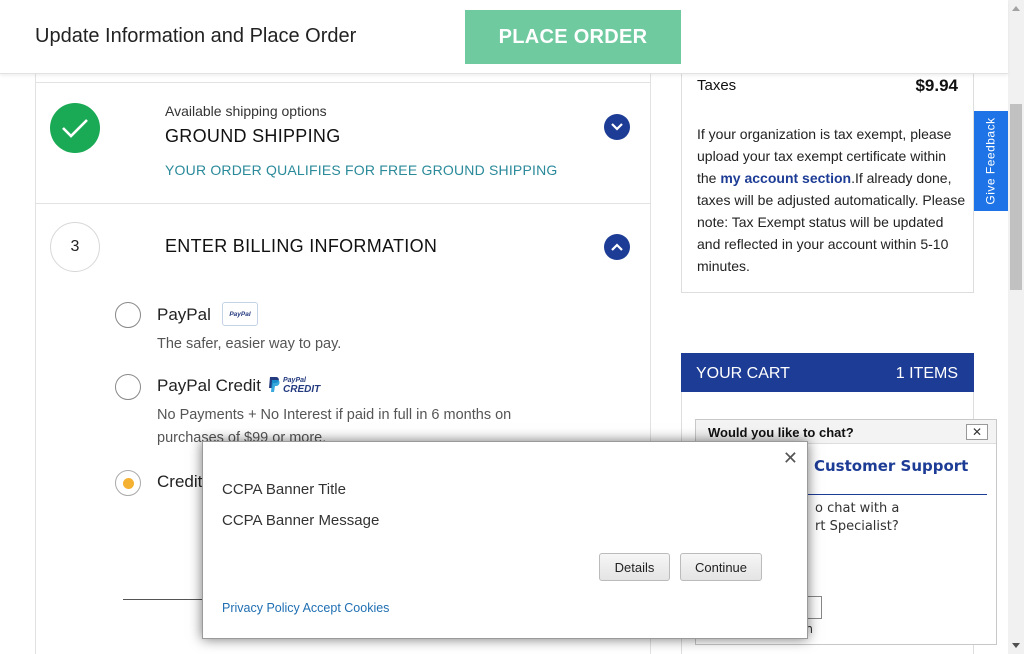 This screenshot has width=1024, height=654. I want to click on continue-button: Continue, so click(721, 567).